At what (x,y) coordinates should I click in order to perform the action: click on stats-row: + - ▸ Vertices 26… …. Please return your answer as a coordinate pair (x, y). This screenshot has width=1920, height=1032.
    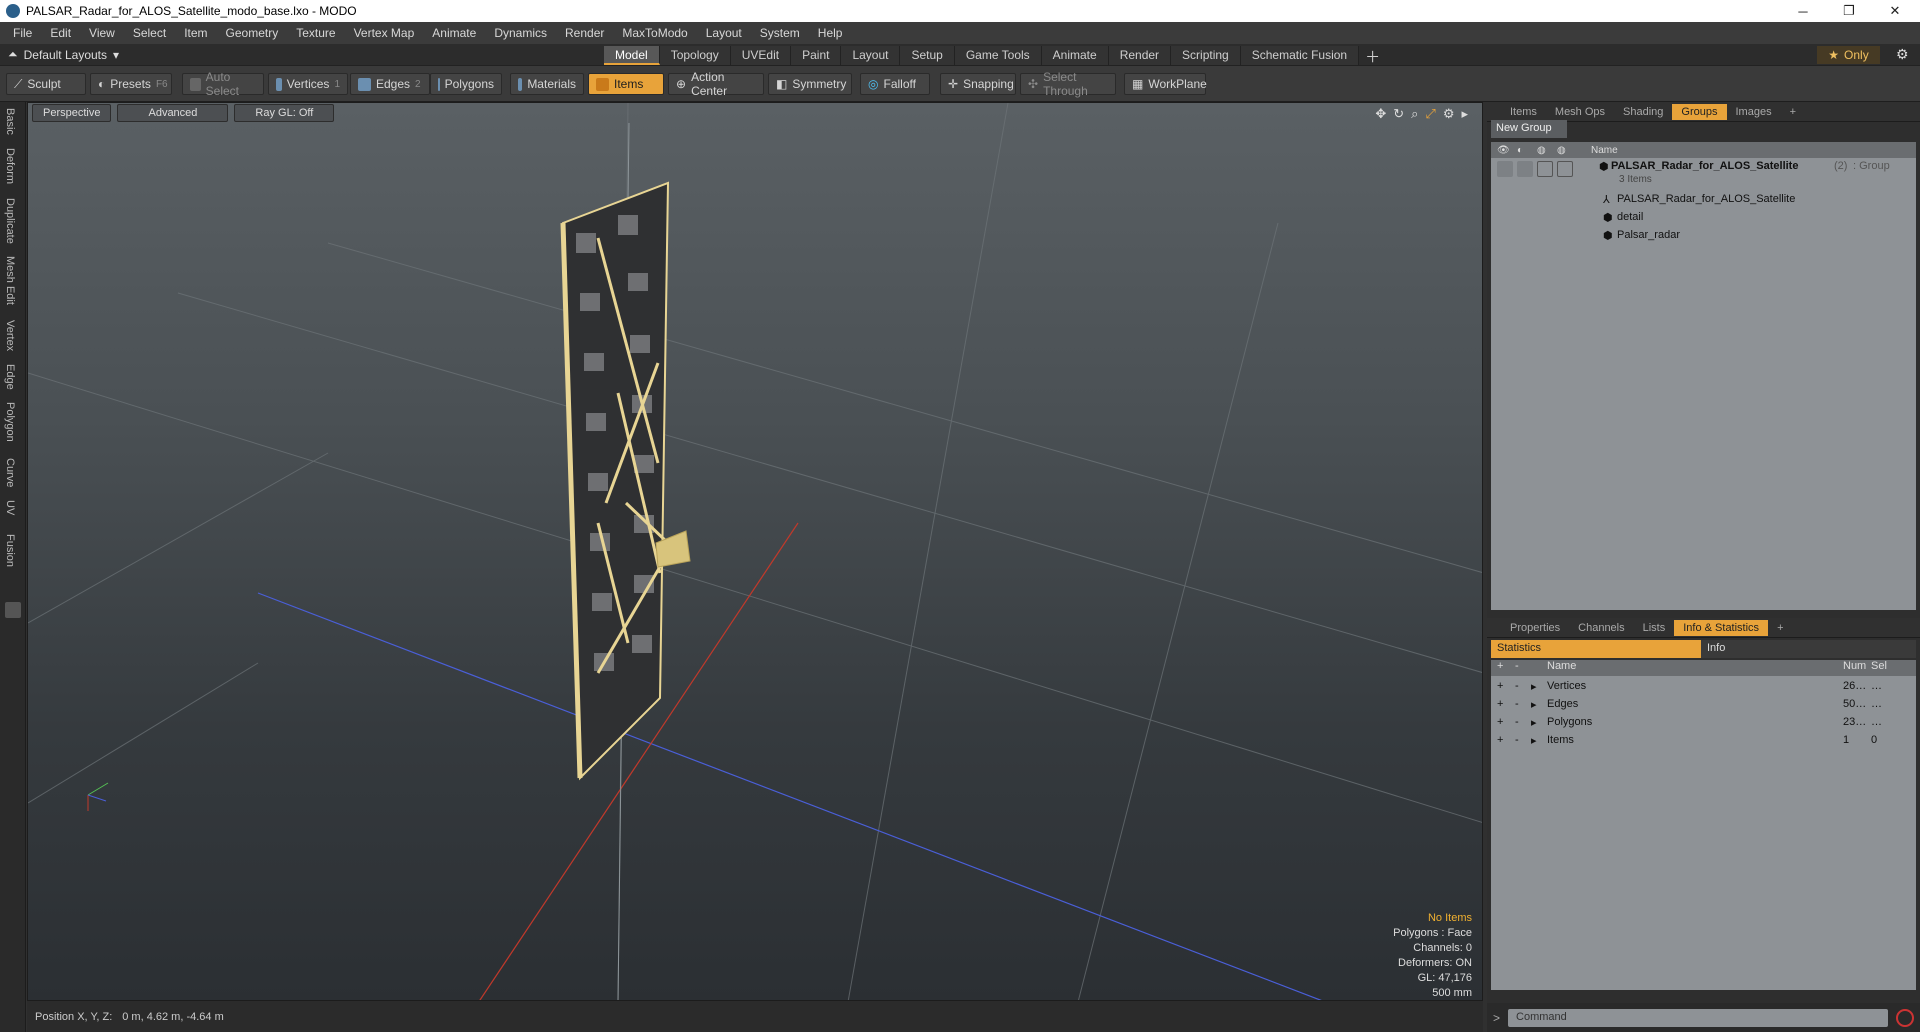
    Looking at the image, I should click on (1703, 687).